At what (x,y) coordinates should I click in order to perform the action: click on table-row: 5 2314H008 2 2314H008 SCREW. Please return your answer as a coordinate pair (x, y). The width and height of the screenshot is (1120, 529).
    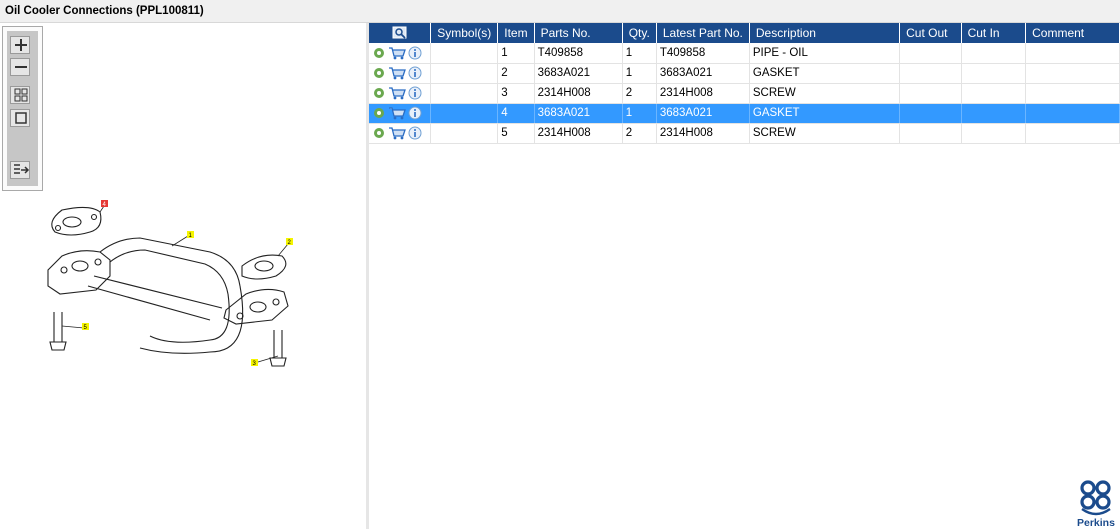
    Looking at the image, I should click on (744, 133).